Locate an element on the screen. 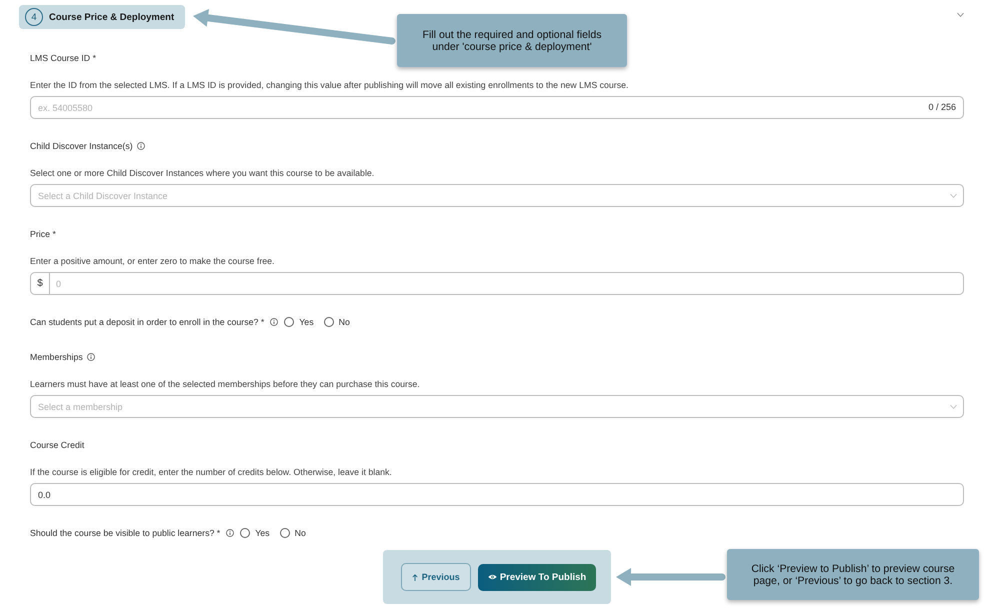 The image size is (997, 614). annotation-callout: Fill out the required and optional fields under 'course price & deployment' is located at coordinates (512, 40).